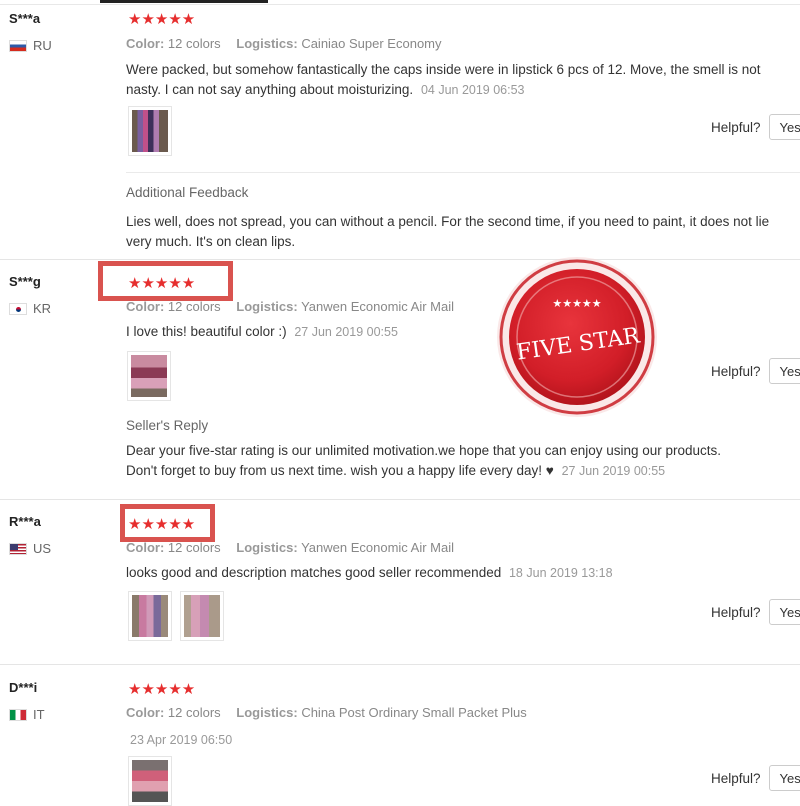 This screenshot has height=806, width=800. What do you see at coordinates (42, 308) in the screenshot?
I see `country-code: KR` at bounding box center [42, 308].